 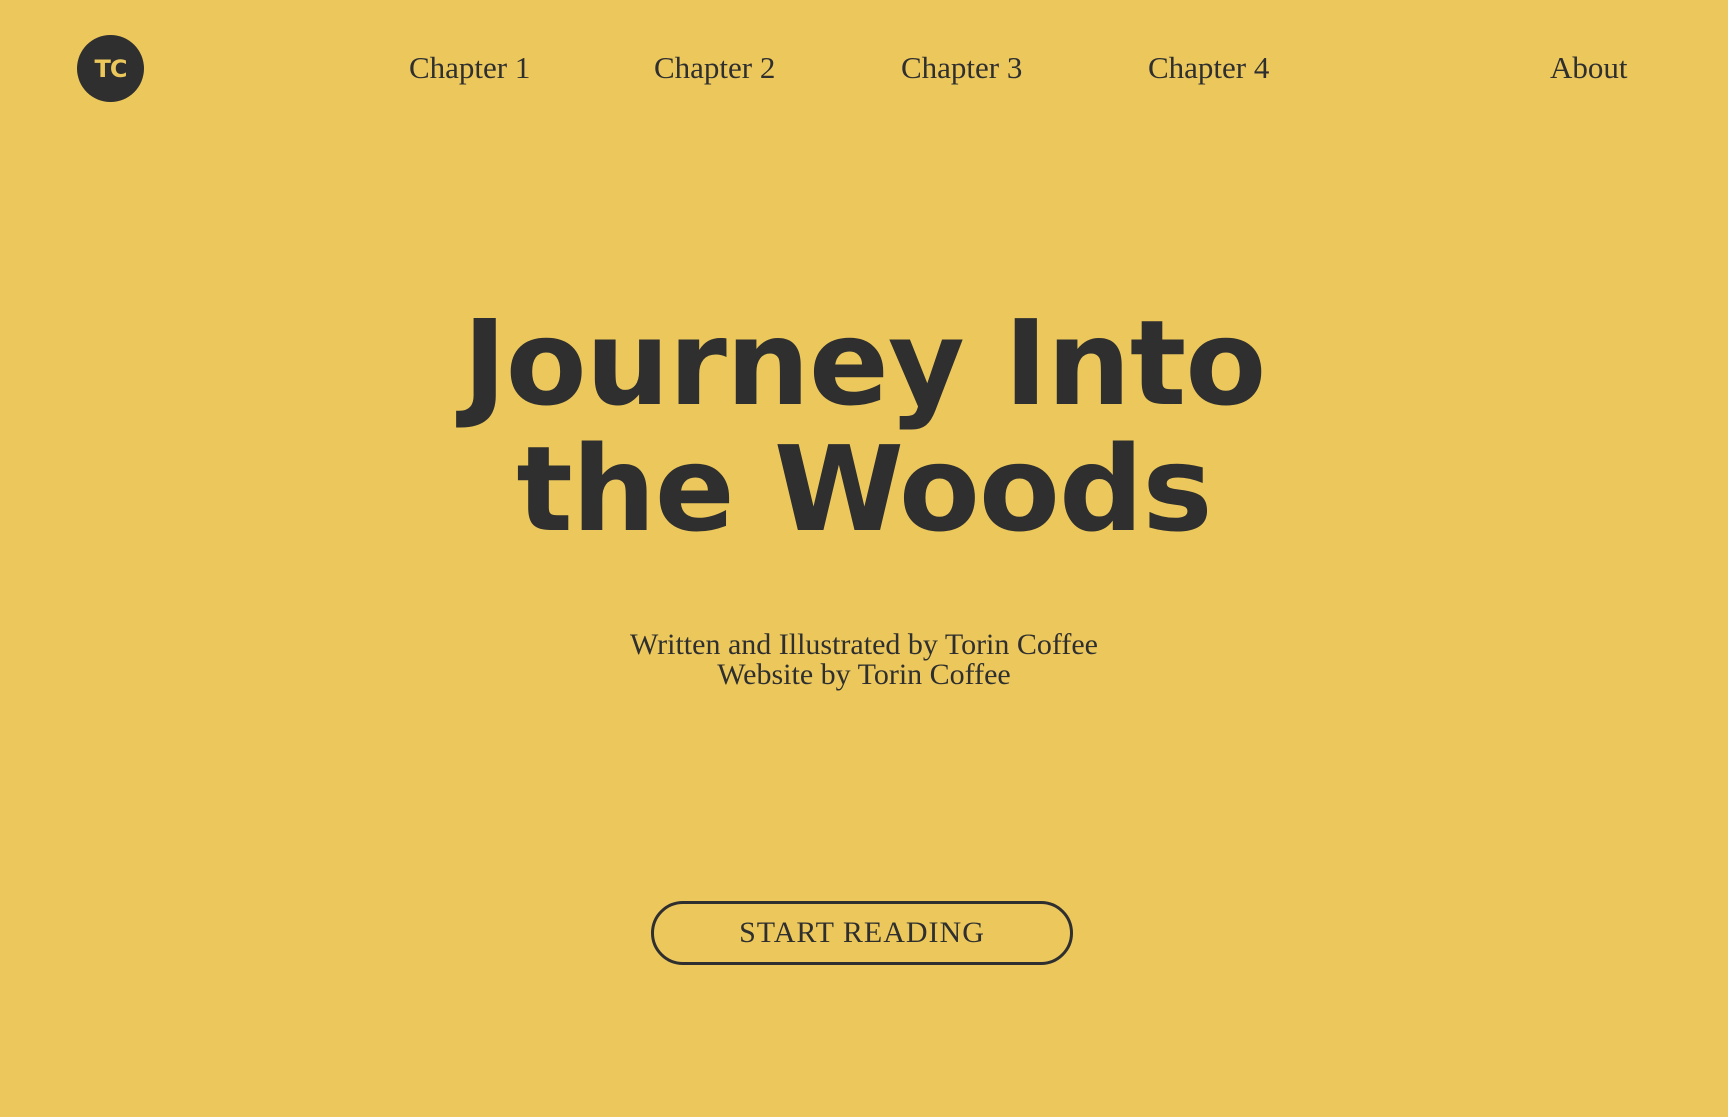 I want to click on nav-link-chapter-2: Chapter 2, so click(x=714, y=68).